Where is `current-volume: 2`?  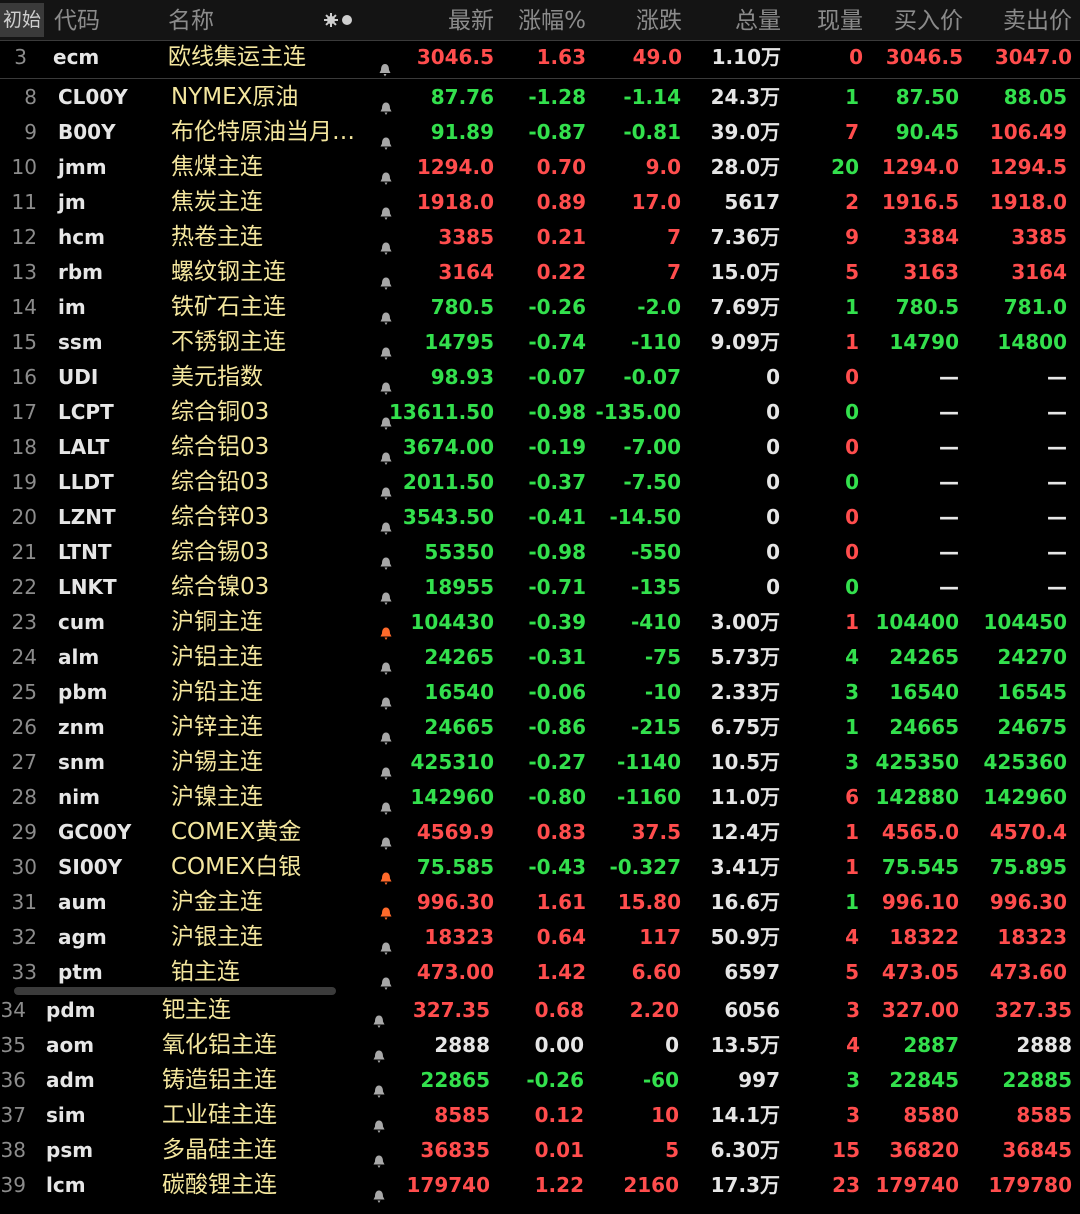
current-volume: 2 is located at coordinates (852, 202).